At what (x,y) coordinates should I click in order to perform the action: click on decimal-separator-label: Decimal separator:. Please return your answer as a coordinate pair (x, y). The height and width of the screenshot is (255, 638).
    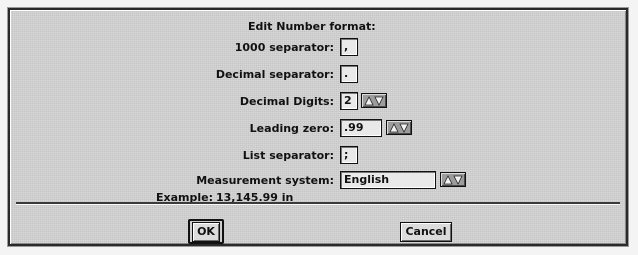
    Looking at the image, I should click on (274, 74).